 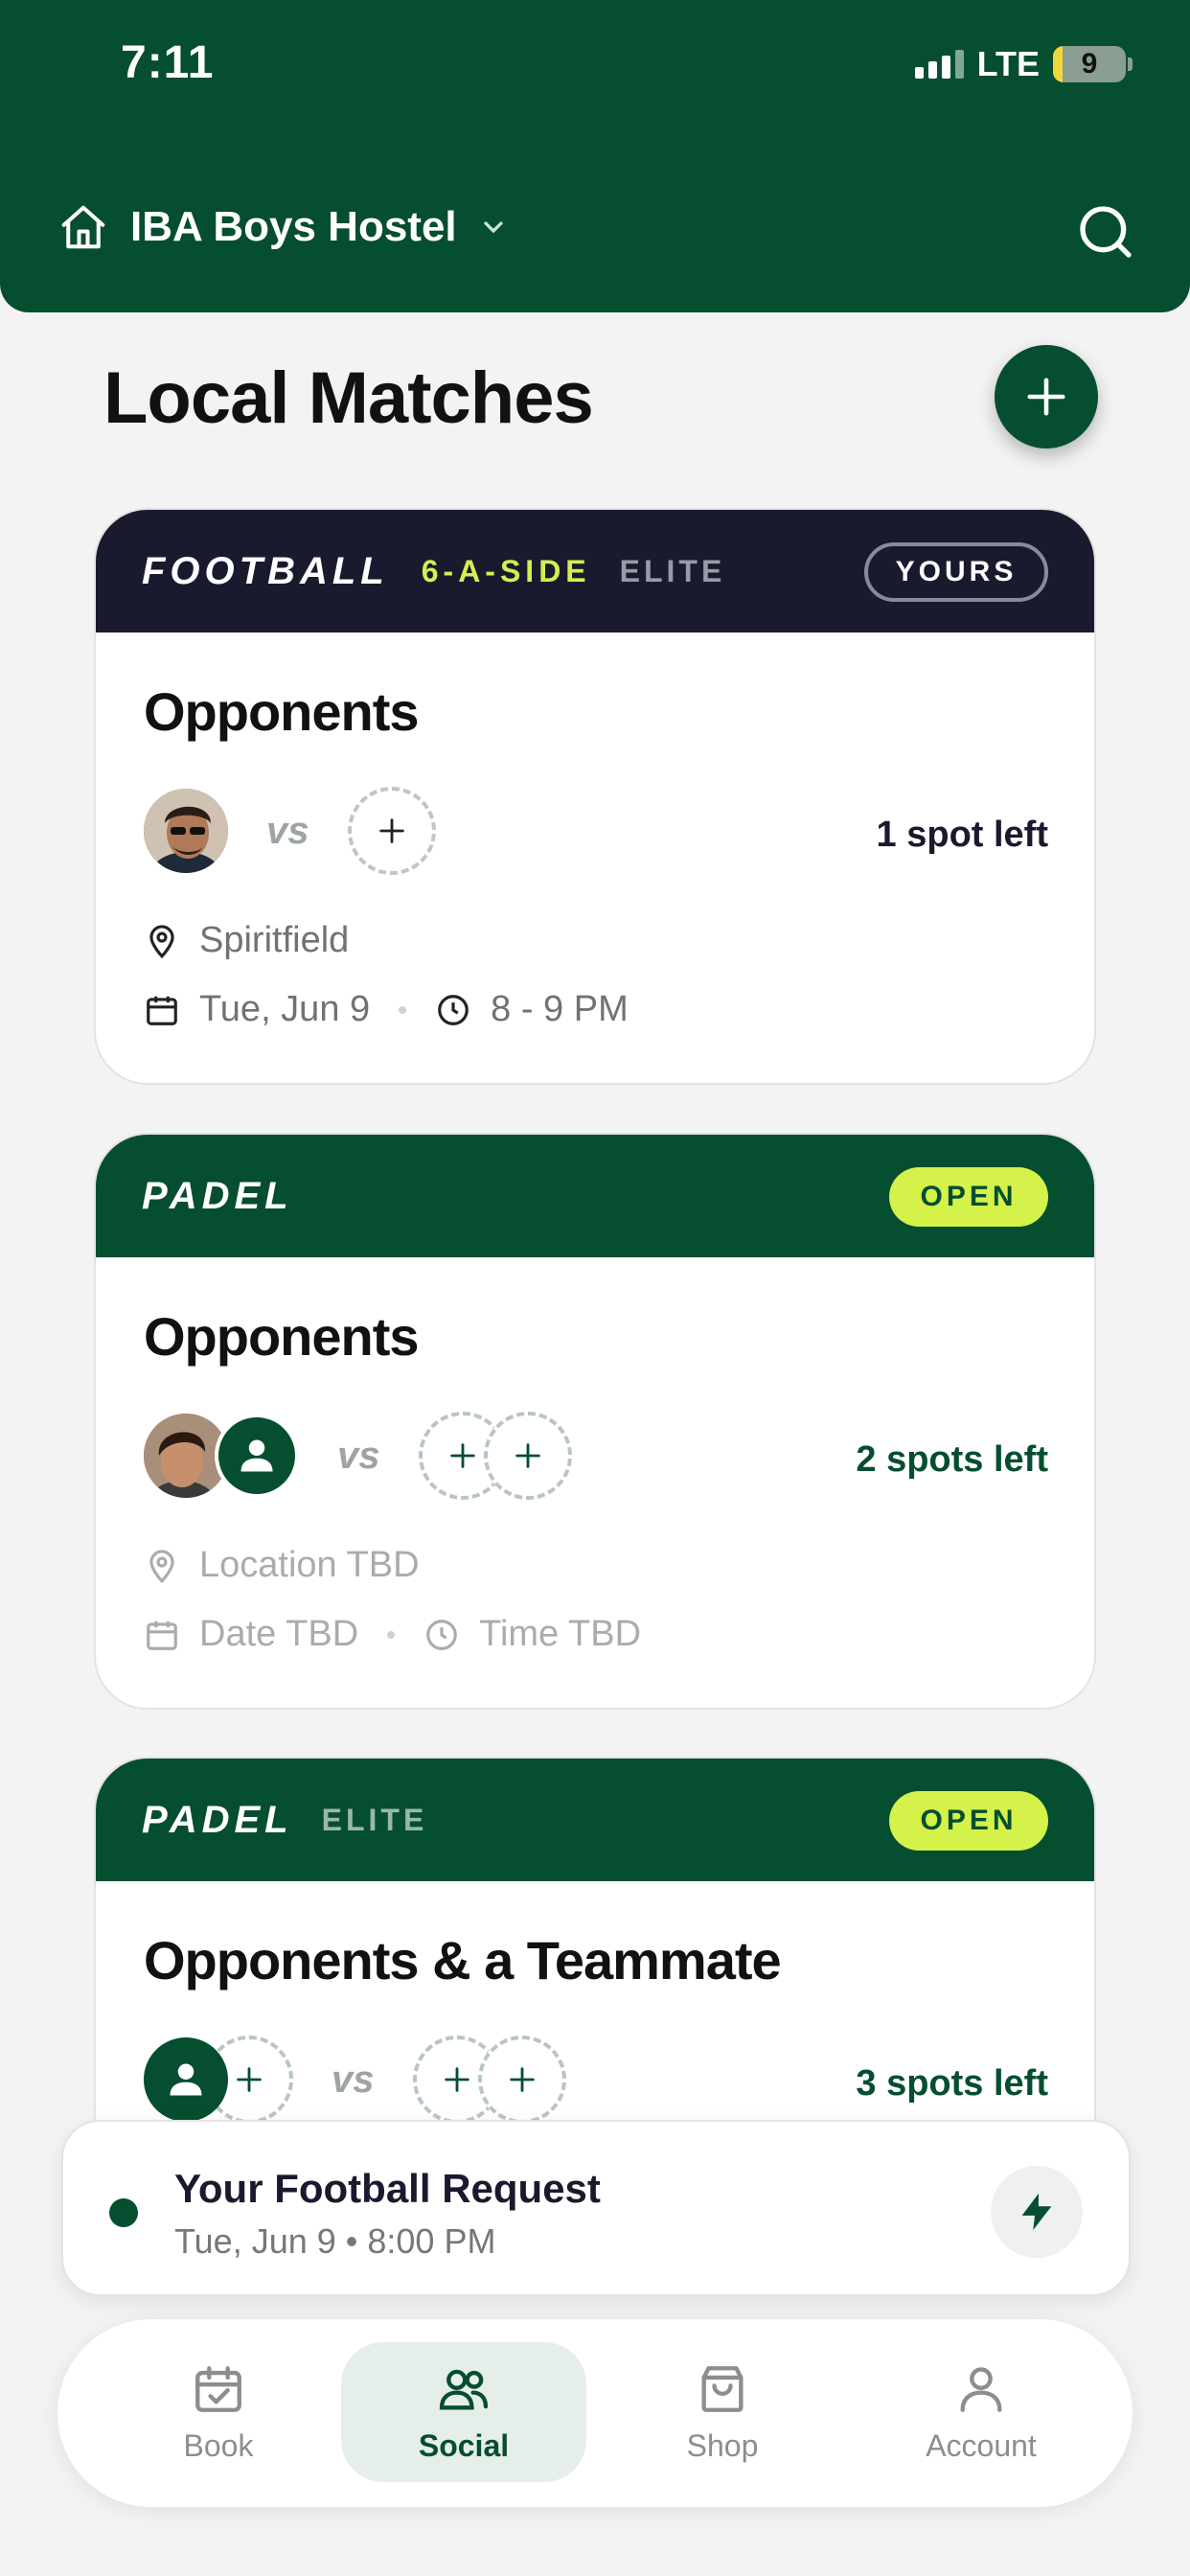 I want to click on location-selector: IBA Boys Hostel, so click(x=283, y=227).